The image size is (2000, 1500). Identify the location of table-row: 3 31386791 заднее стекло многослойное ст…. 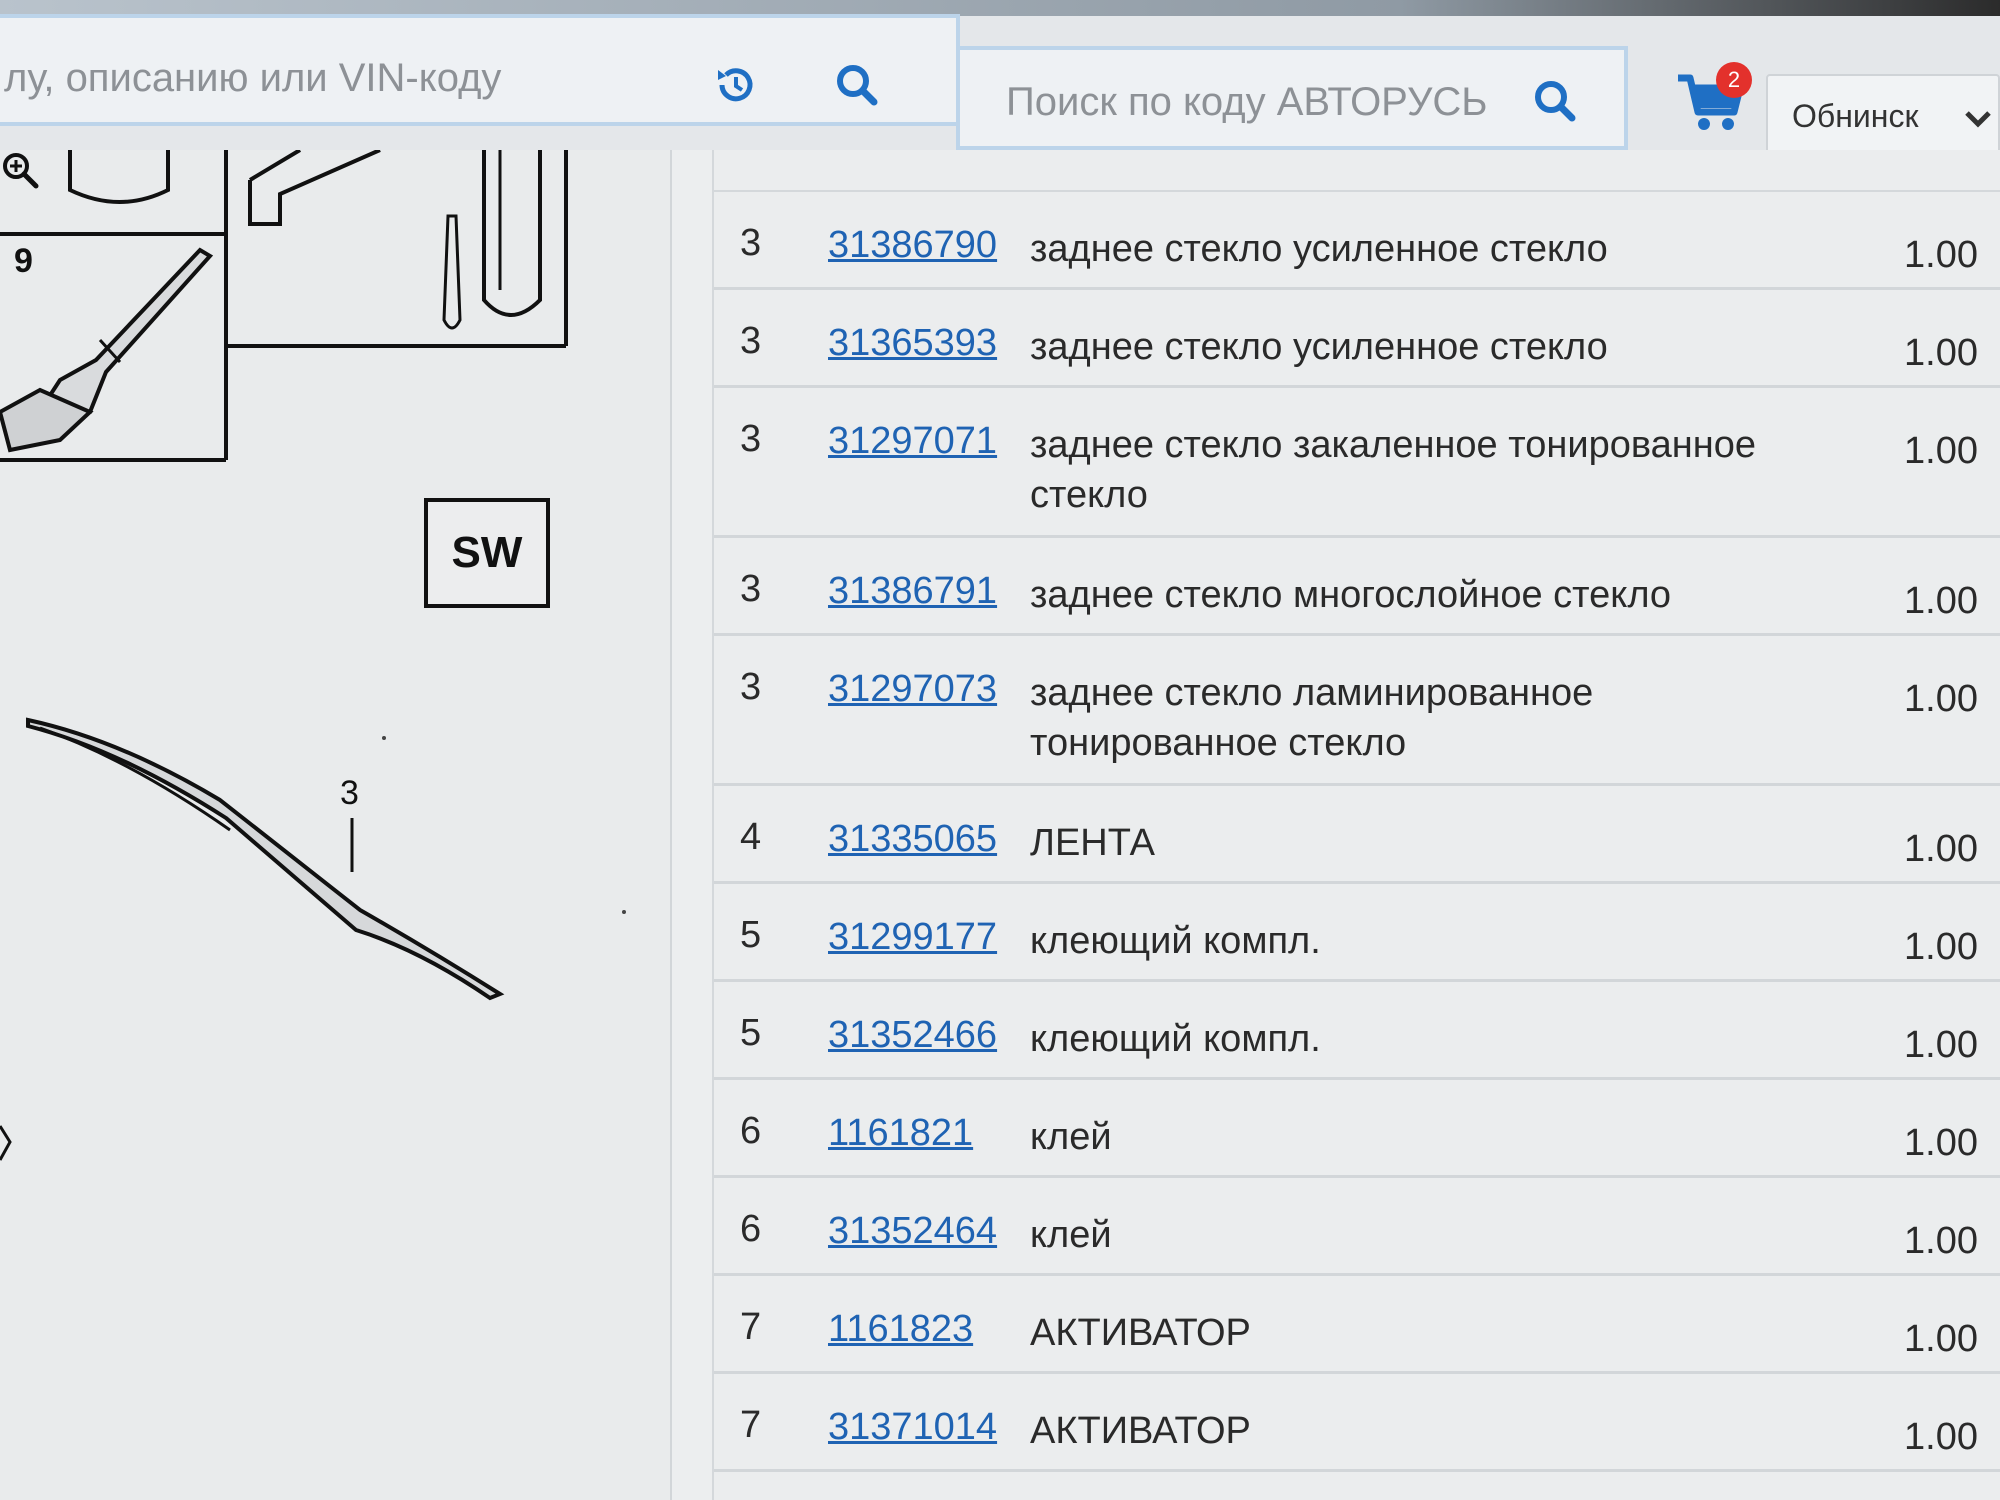
(1357, 587).